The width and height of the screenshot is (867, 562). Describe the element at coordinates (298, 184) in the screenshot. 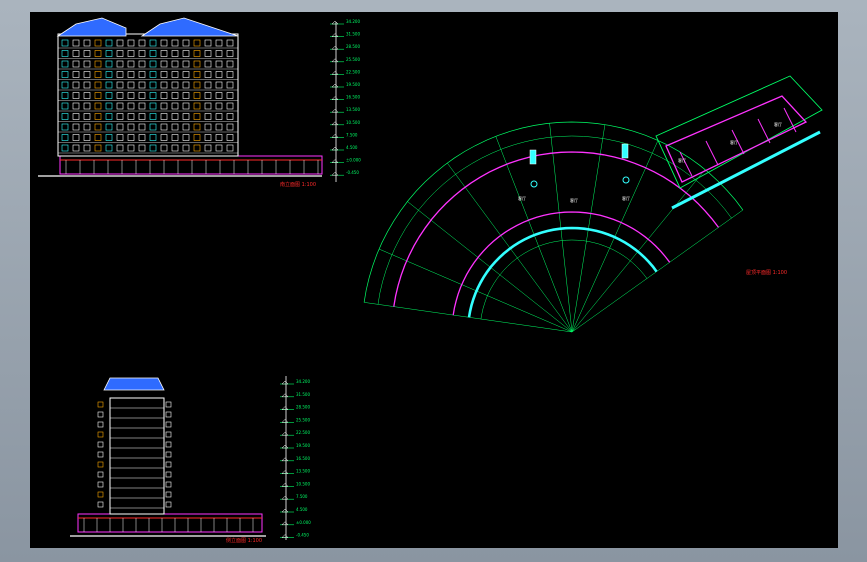

I see `front-elevation-title: 南立面图 1:100` at that location.